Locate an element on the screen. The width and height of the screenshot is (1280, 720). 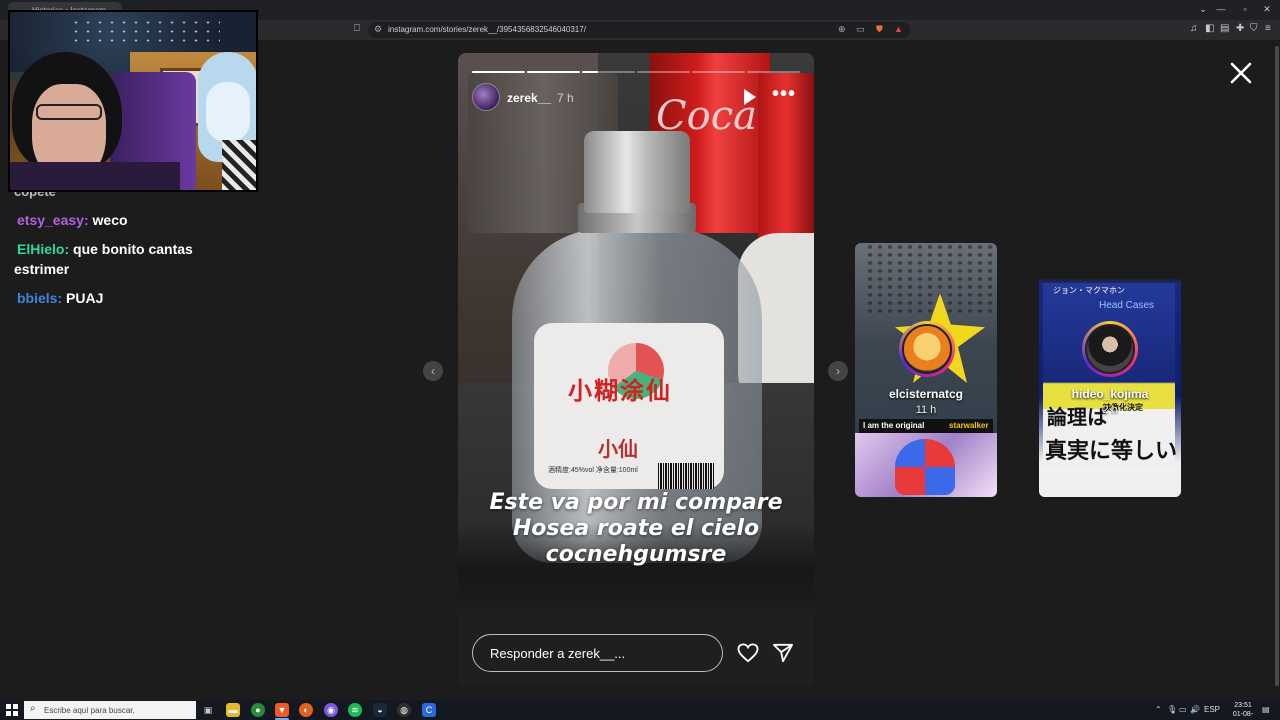
taskbar-clock: 23:51 01-08-2026 is located at coordinates (1243, 710).